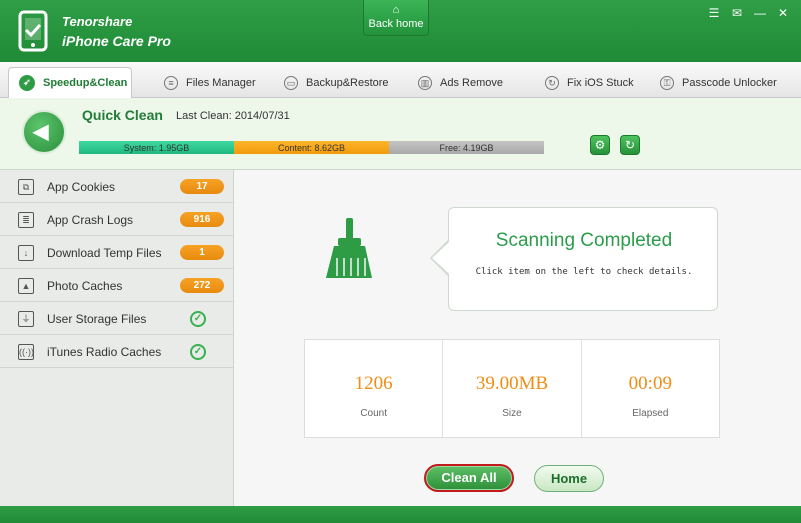 This screenshot has height=523, width=801. What do you see at coordinates (469, 478) in the screenshot?
I see `clean-all-button: Clean All` at bounding box center [469, 478].